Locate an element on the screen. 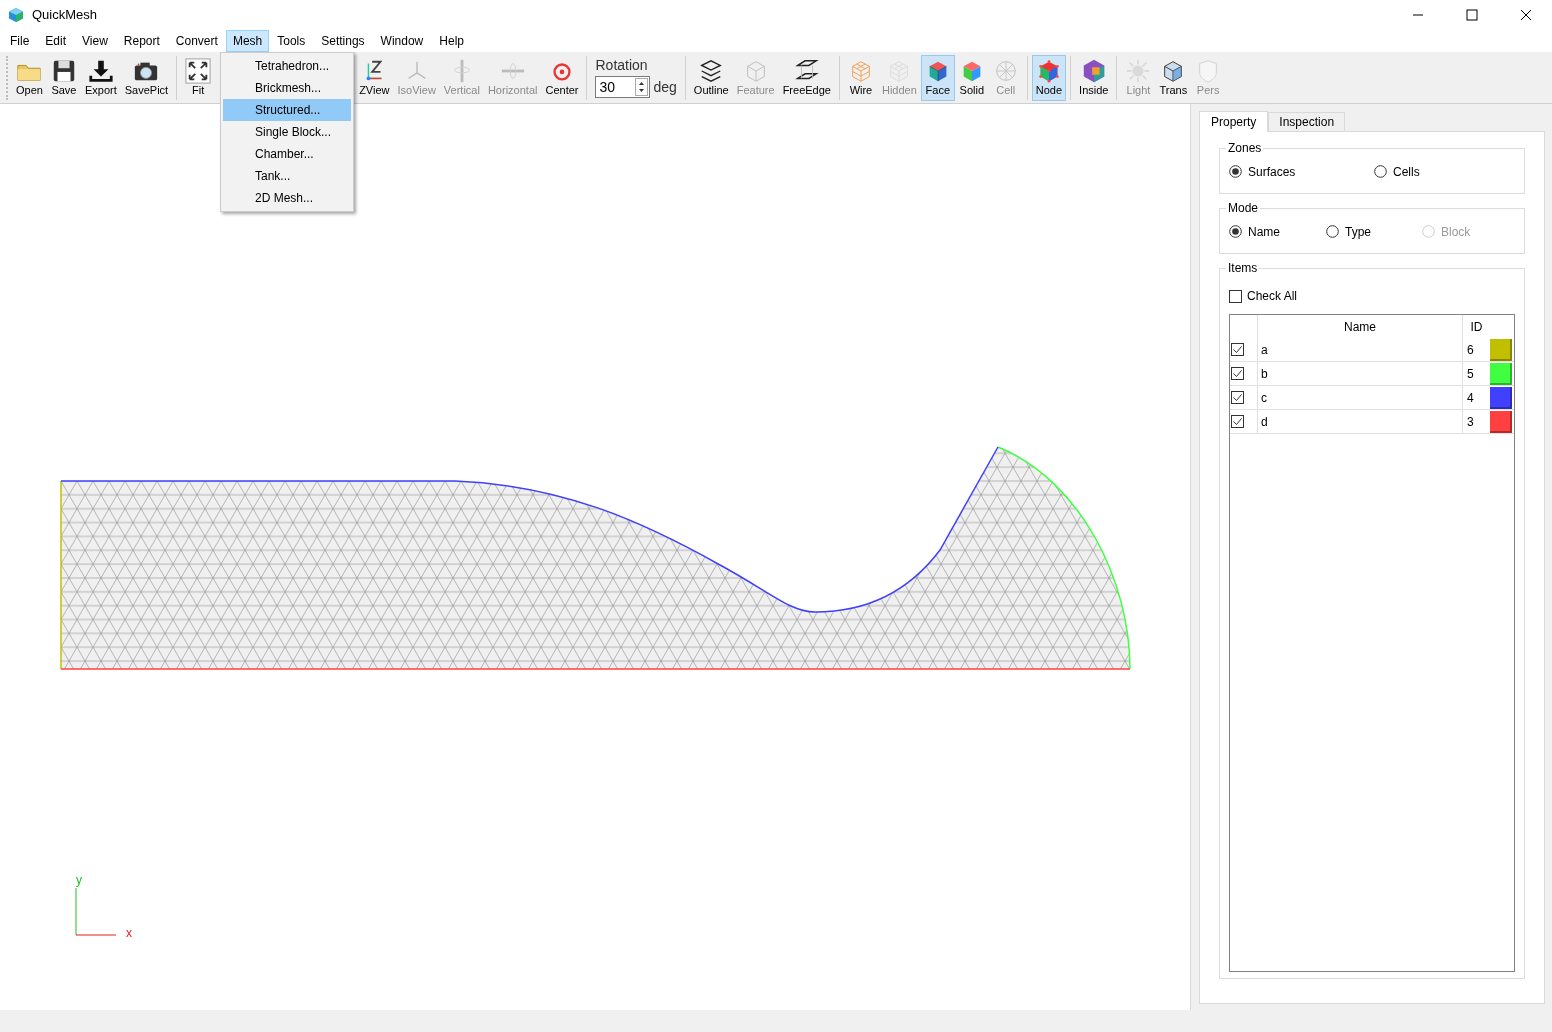 The height and width of the screenshot is (1032, 1552). maximize-icon is located at coordinates (1472, 15).